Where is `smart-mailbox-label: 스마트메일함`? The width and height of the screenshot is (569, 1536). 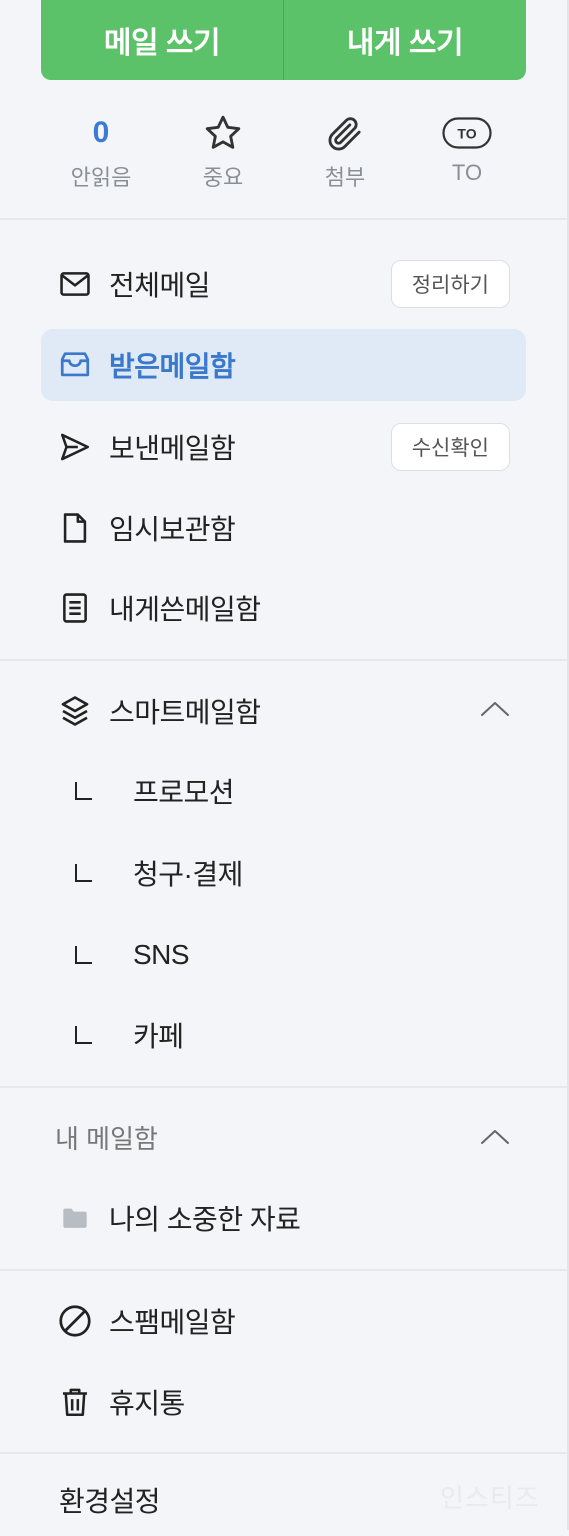
smart-mailbox-label: 스마트메일함 is located at coordinates (185, 712).